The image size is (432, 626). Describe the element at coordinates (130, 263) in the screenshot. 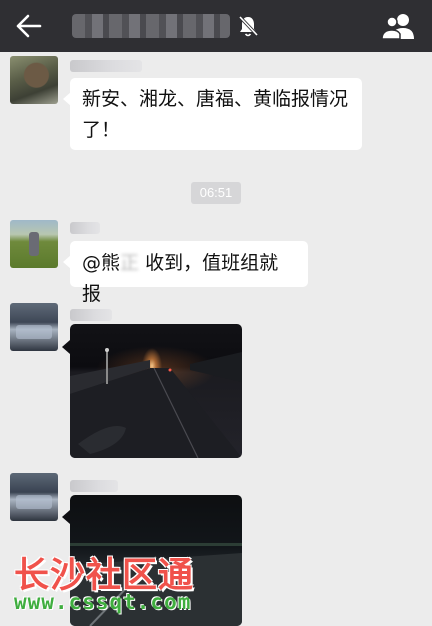

I see `mention-blurred: 正` at that location.